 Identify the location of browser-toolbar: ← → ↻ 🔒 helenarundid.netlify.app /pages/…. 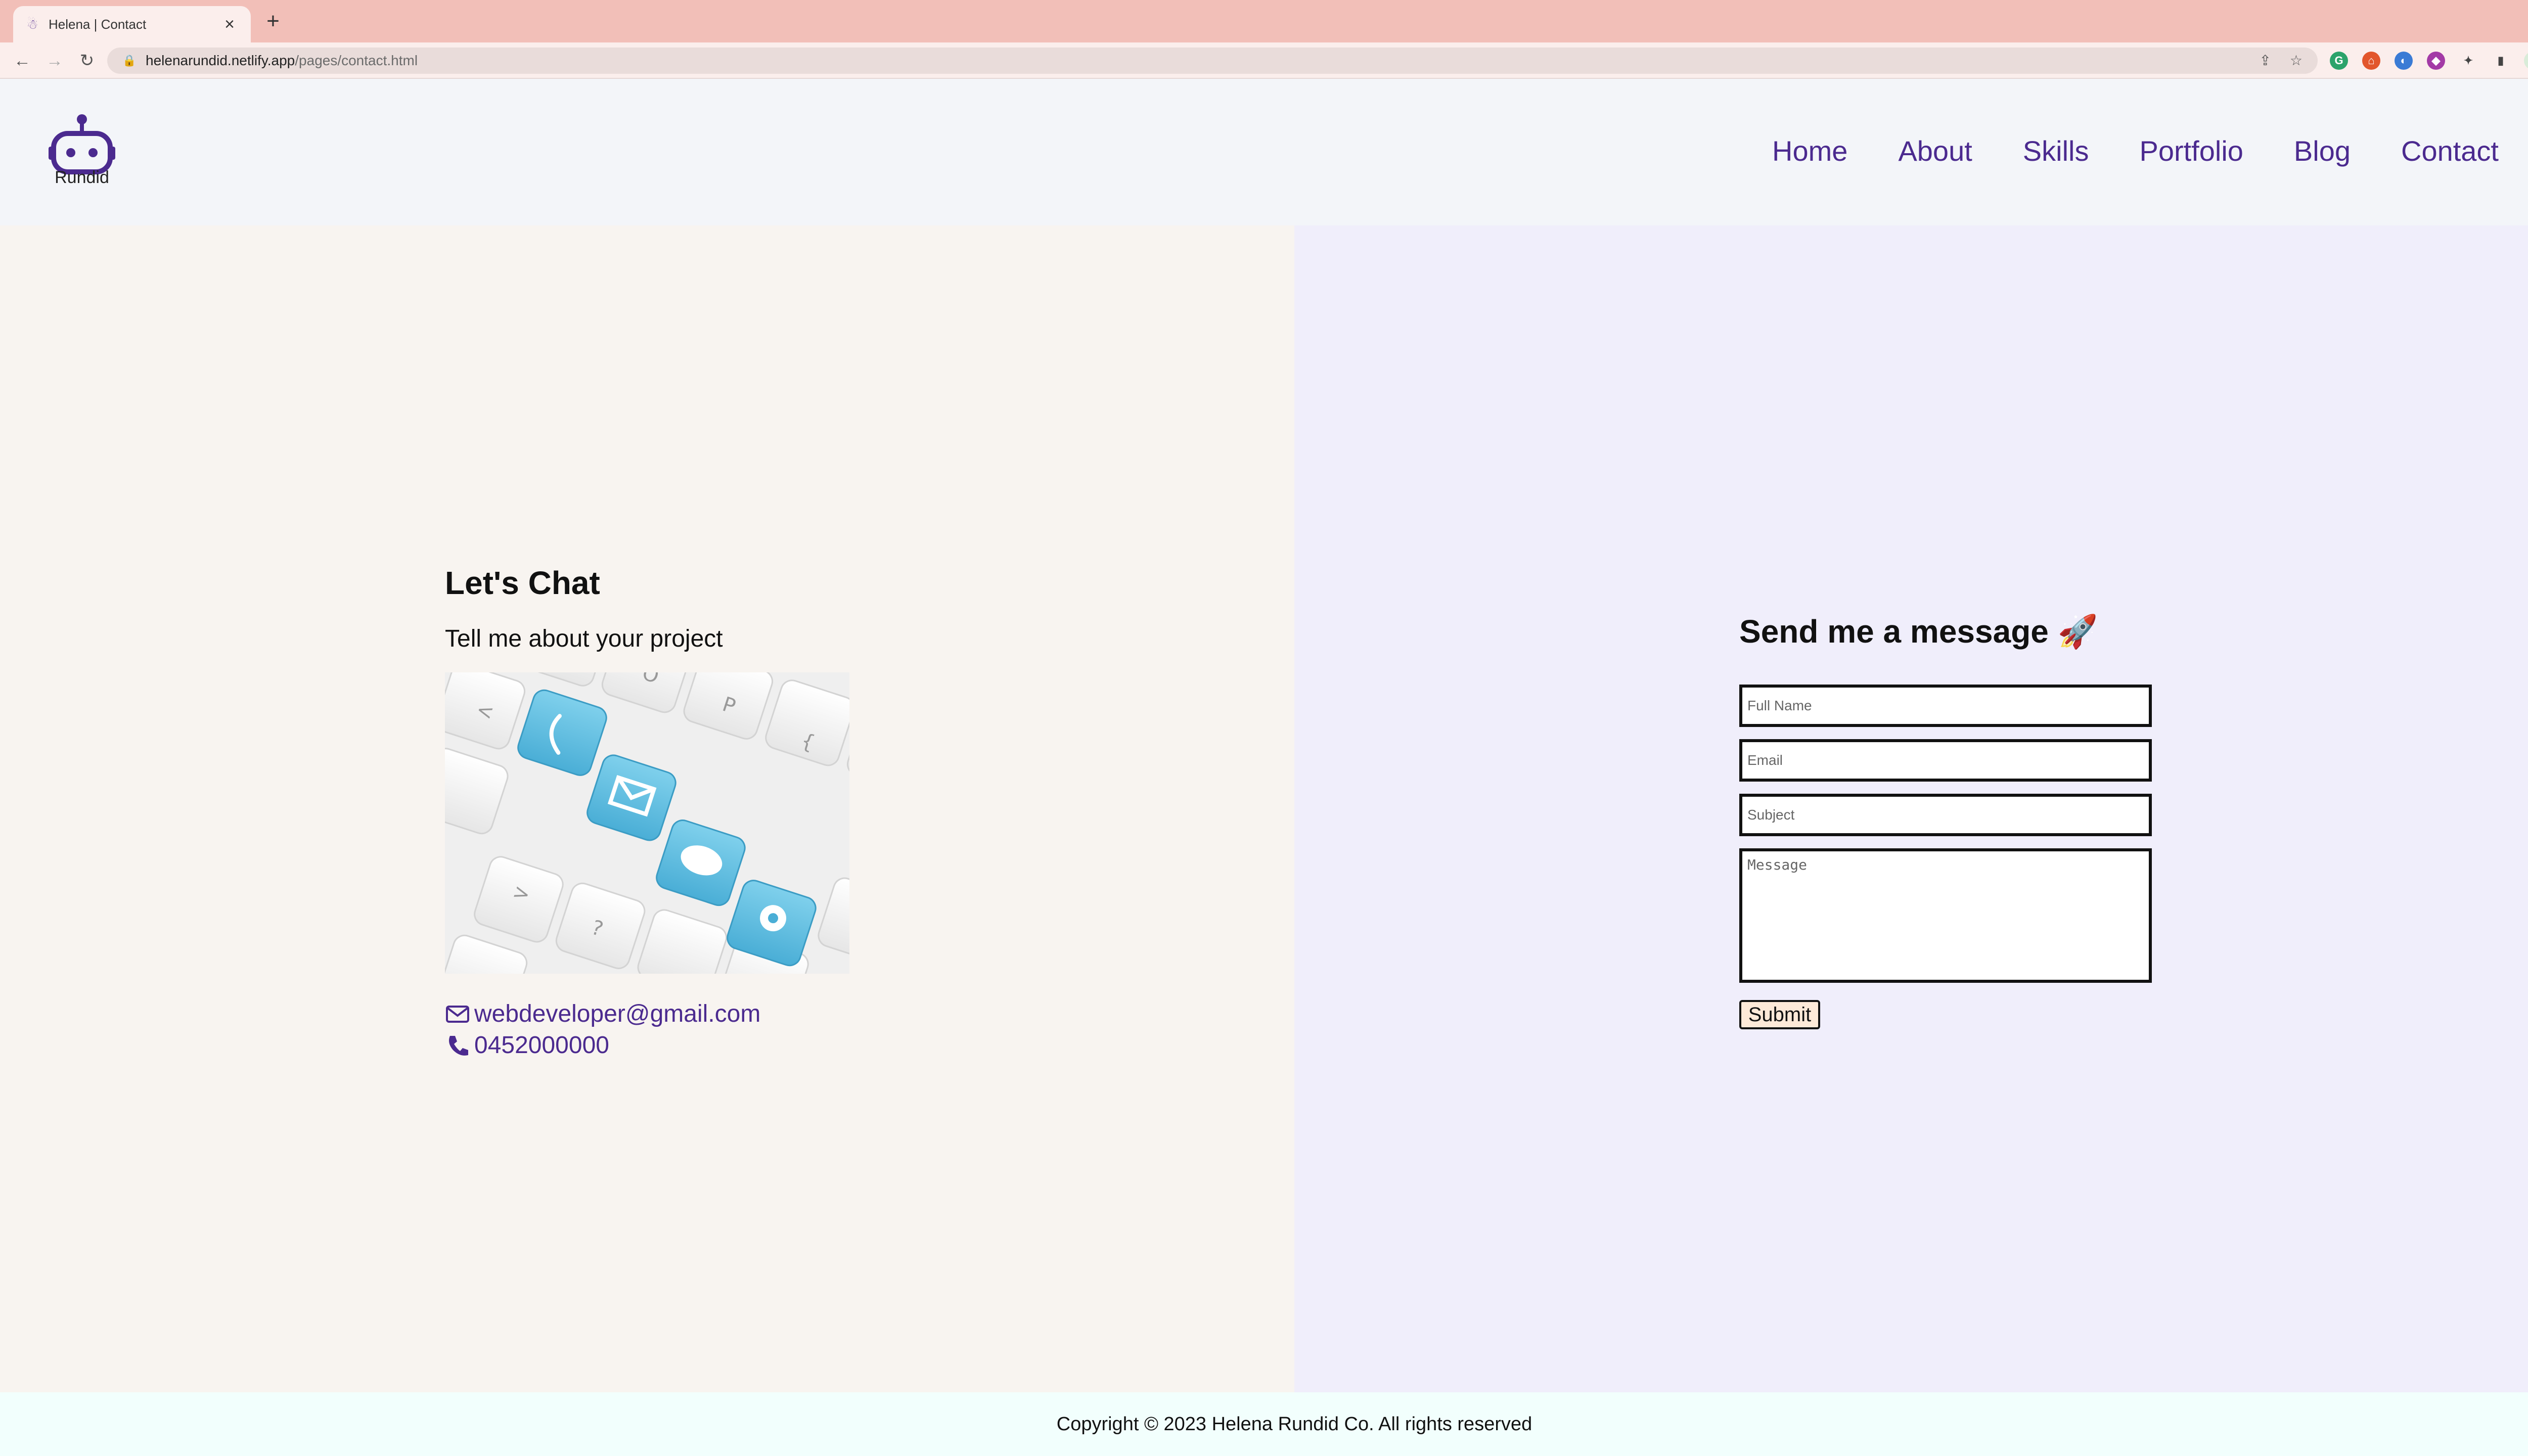
(1264, 60).